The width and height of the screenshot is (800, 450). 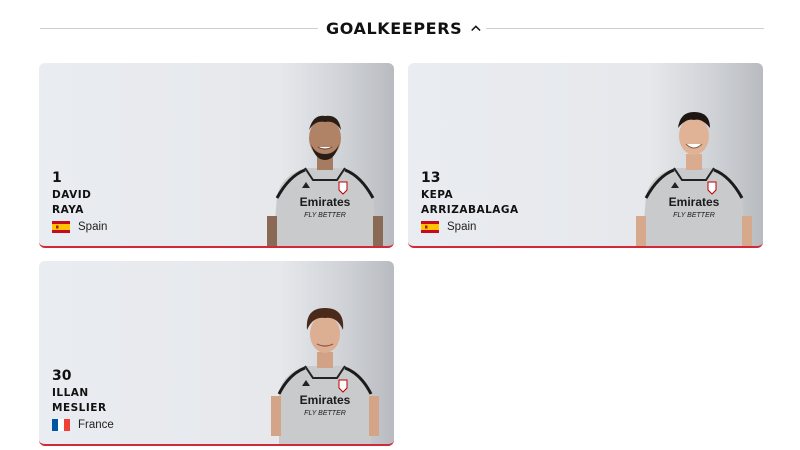 What do you see at coordinates (57, 178) in the screenshot?
I see `player-number: 1` at bounding box center [57, 178].